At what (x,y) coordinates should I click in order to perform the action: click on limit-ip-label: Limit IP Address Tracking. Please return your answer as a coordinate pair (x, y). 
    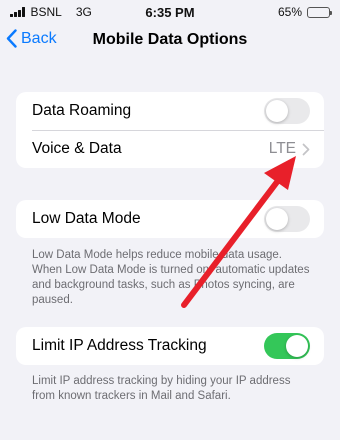
    Looking at the image, I should click on (119, 345).